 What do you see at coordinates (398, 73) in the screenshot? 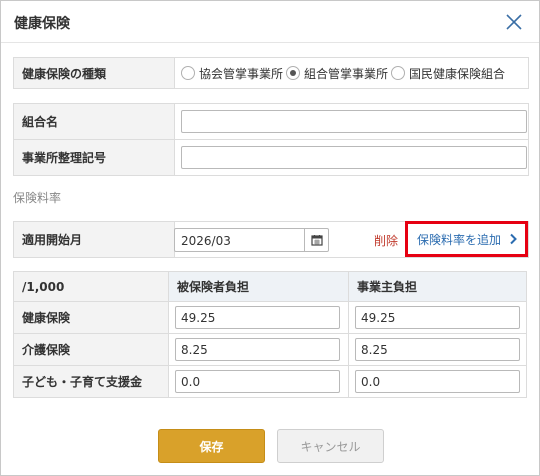
I see `radio-kokuho-circle` at bounding box center [398, 73].